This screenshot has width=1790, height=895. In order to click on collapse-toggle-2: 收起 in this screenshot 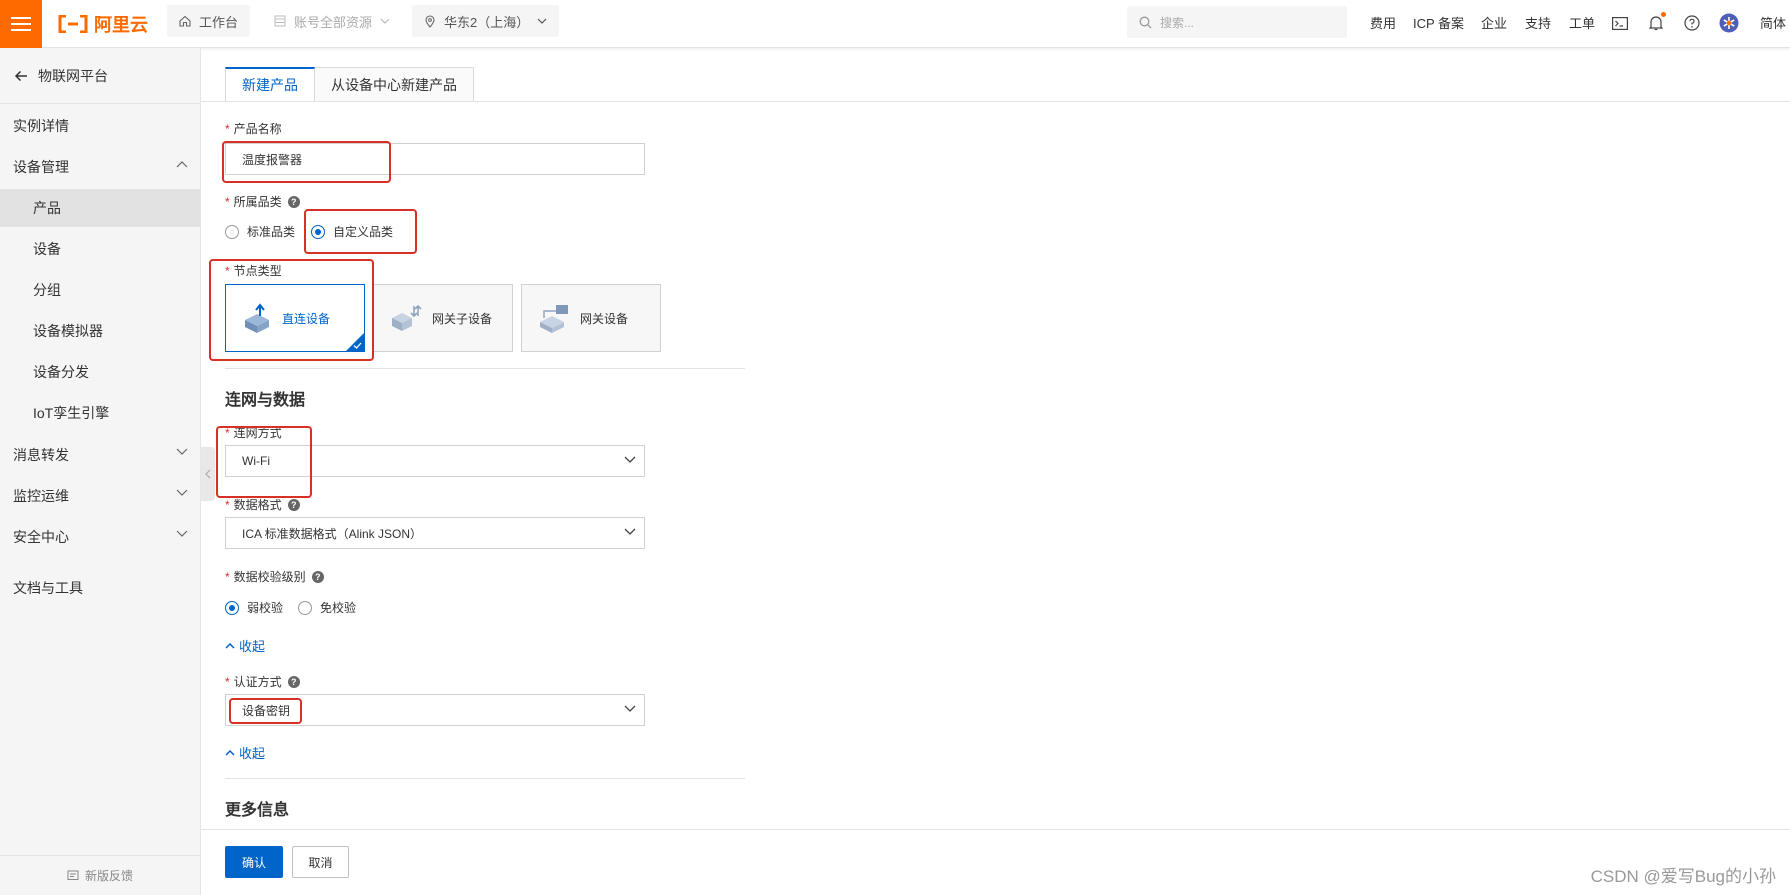, I will do `click(245, 752)`.